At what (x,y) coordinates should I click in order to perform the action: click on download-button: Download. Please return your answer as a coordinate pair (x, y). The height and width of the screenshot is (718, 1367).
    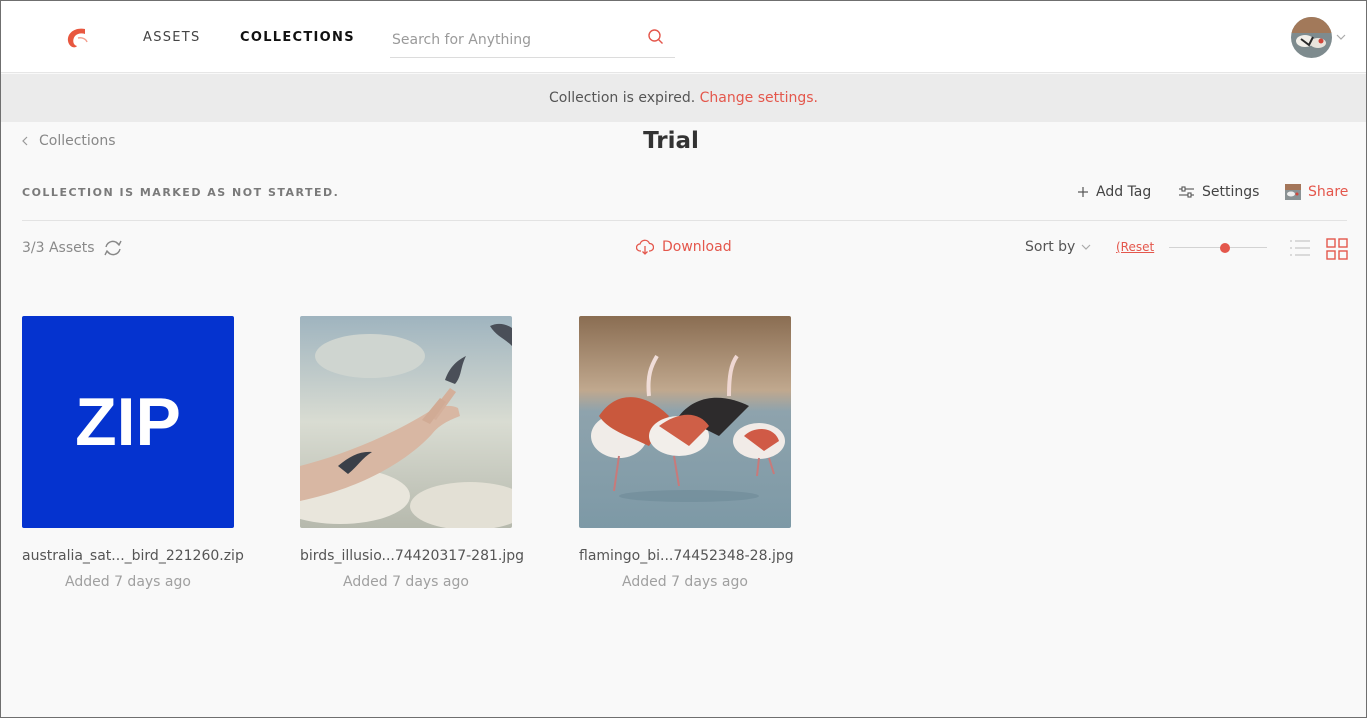
    Looking at the image, I should click on (684, 247).